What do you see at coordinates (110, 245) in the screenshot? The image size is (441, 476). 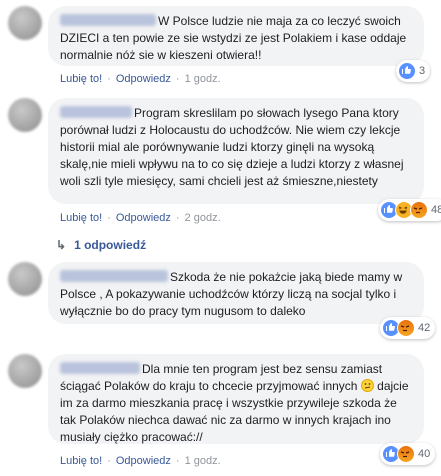 I see `replies-count: 1 odpowiedź` at bounding box center [110, 245].